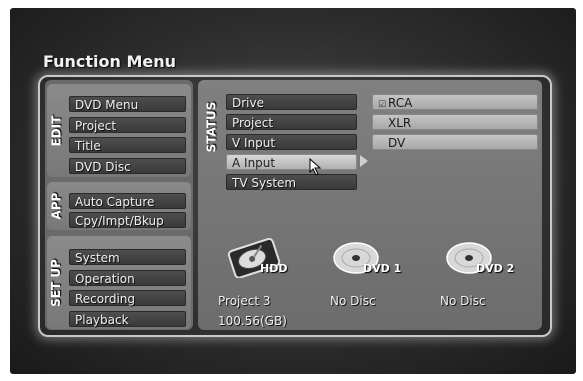  Describe the element at coordinates (455, 102) in the screenshot. I see `option-rca: ☑ RCA` at that location.